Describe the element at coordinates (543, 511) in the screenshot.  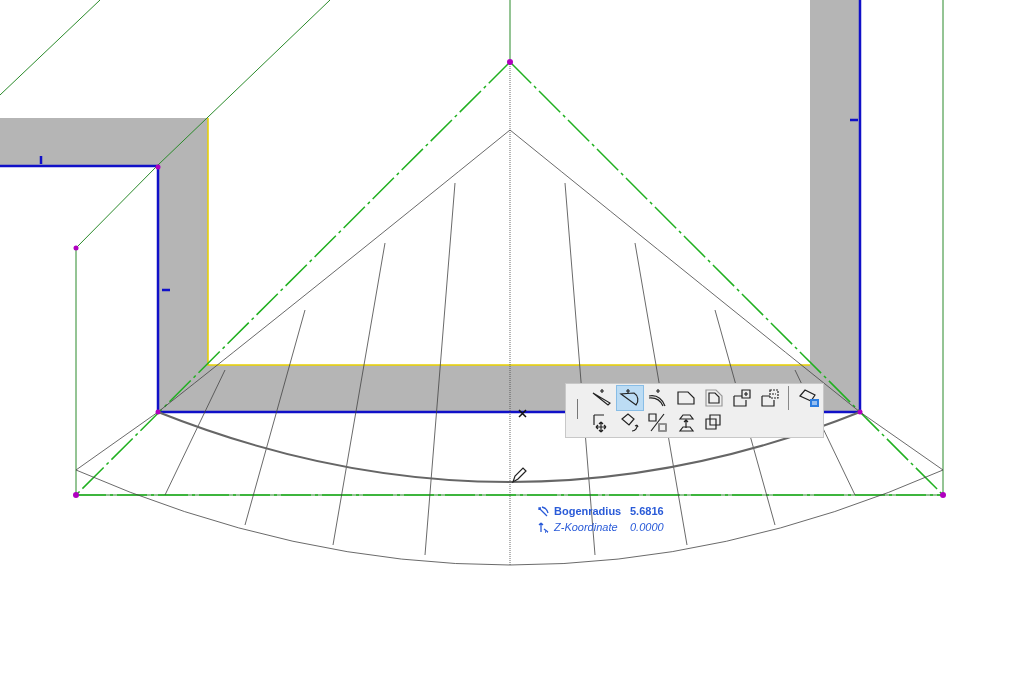
I see `radius-arrow-icon` at that location.